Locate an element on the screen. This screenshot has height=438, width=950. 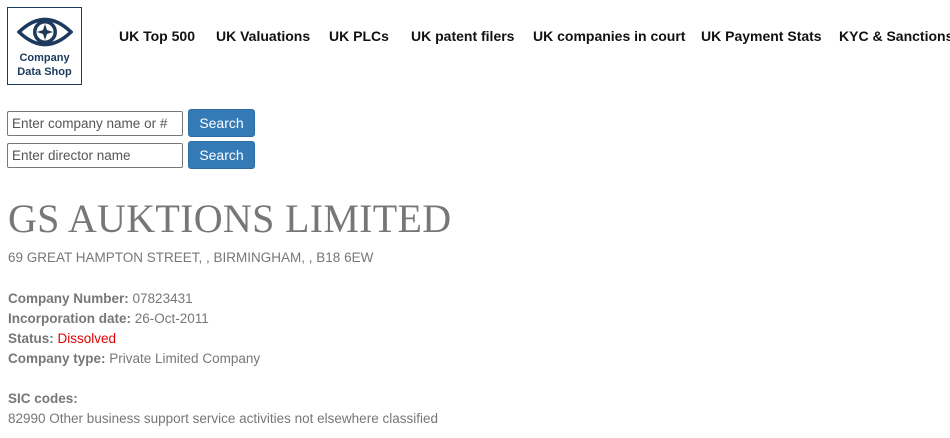
company-number-row: Company Number: 07823431 is located at coordinates (134, 299).